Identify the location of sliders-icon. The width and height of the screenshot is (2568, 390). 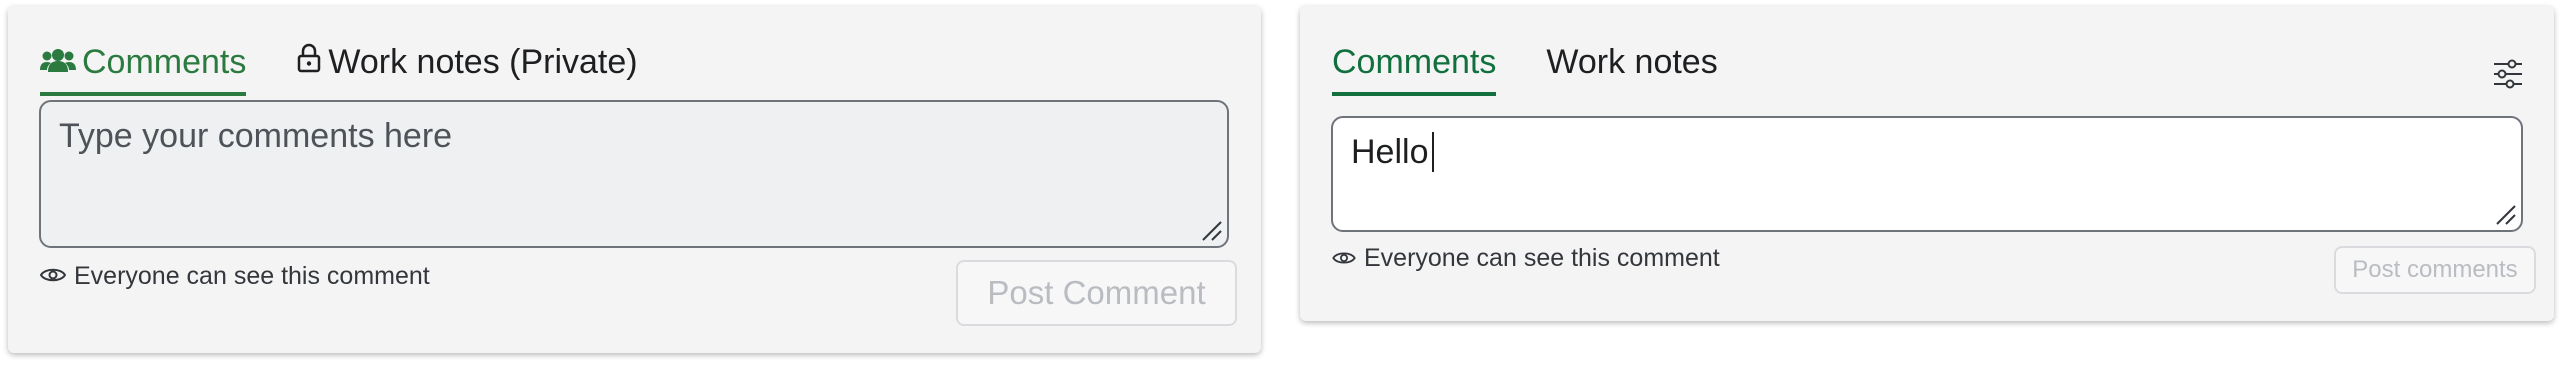
(2508, 74).